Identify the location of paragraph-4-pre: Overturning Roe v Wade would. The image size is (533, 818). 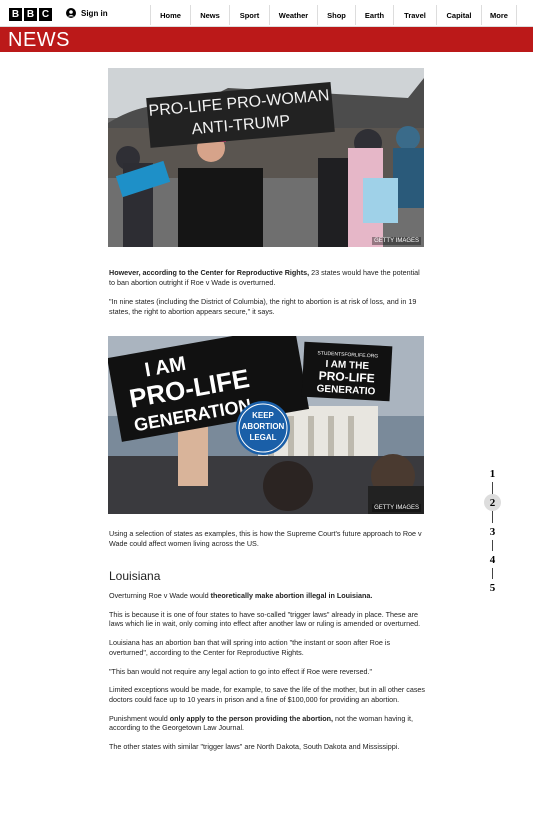
(160, 595).